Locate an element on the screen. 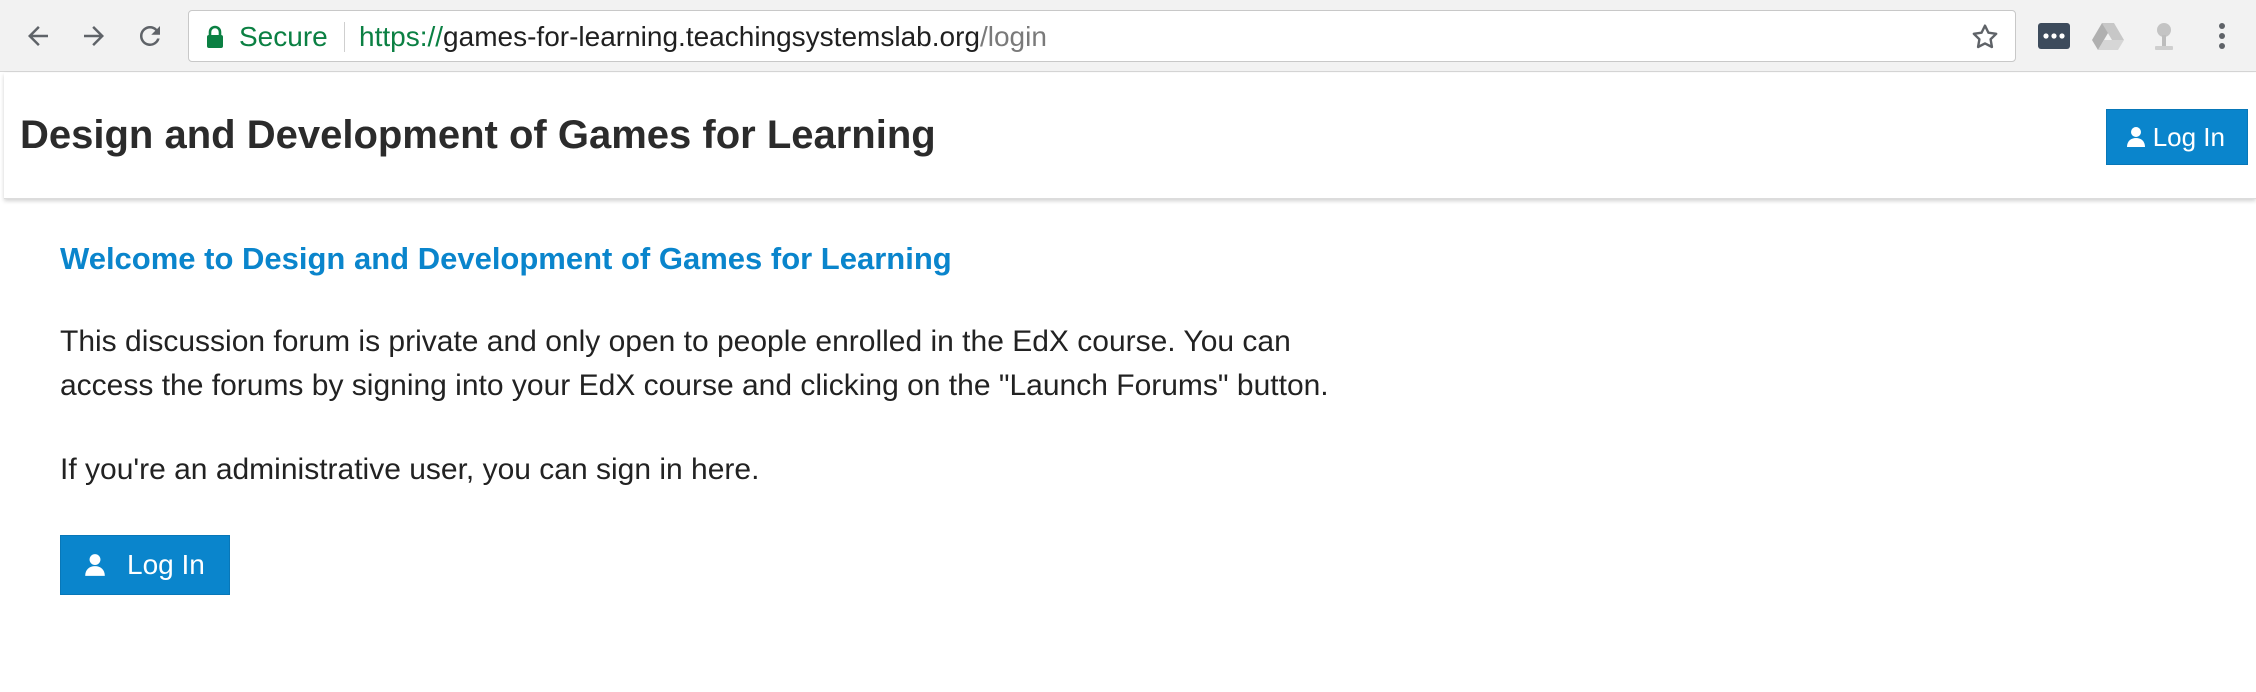 The height and width of the screenshot is (692, 2256). drive-icon is located at coordinates (2108, 36).